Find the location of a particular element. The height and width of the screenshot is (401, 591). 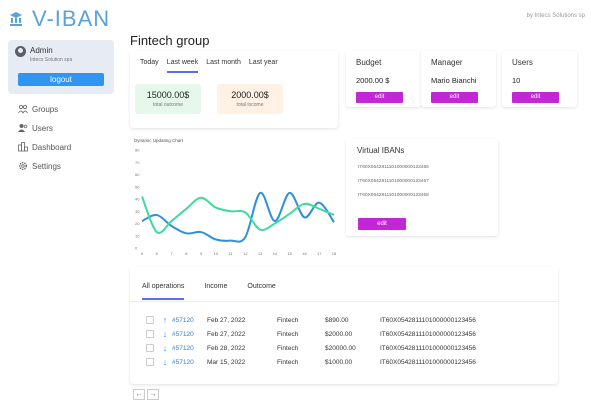

y-tick-label: 0 is located at coordinates (136, 248).